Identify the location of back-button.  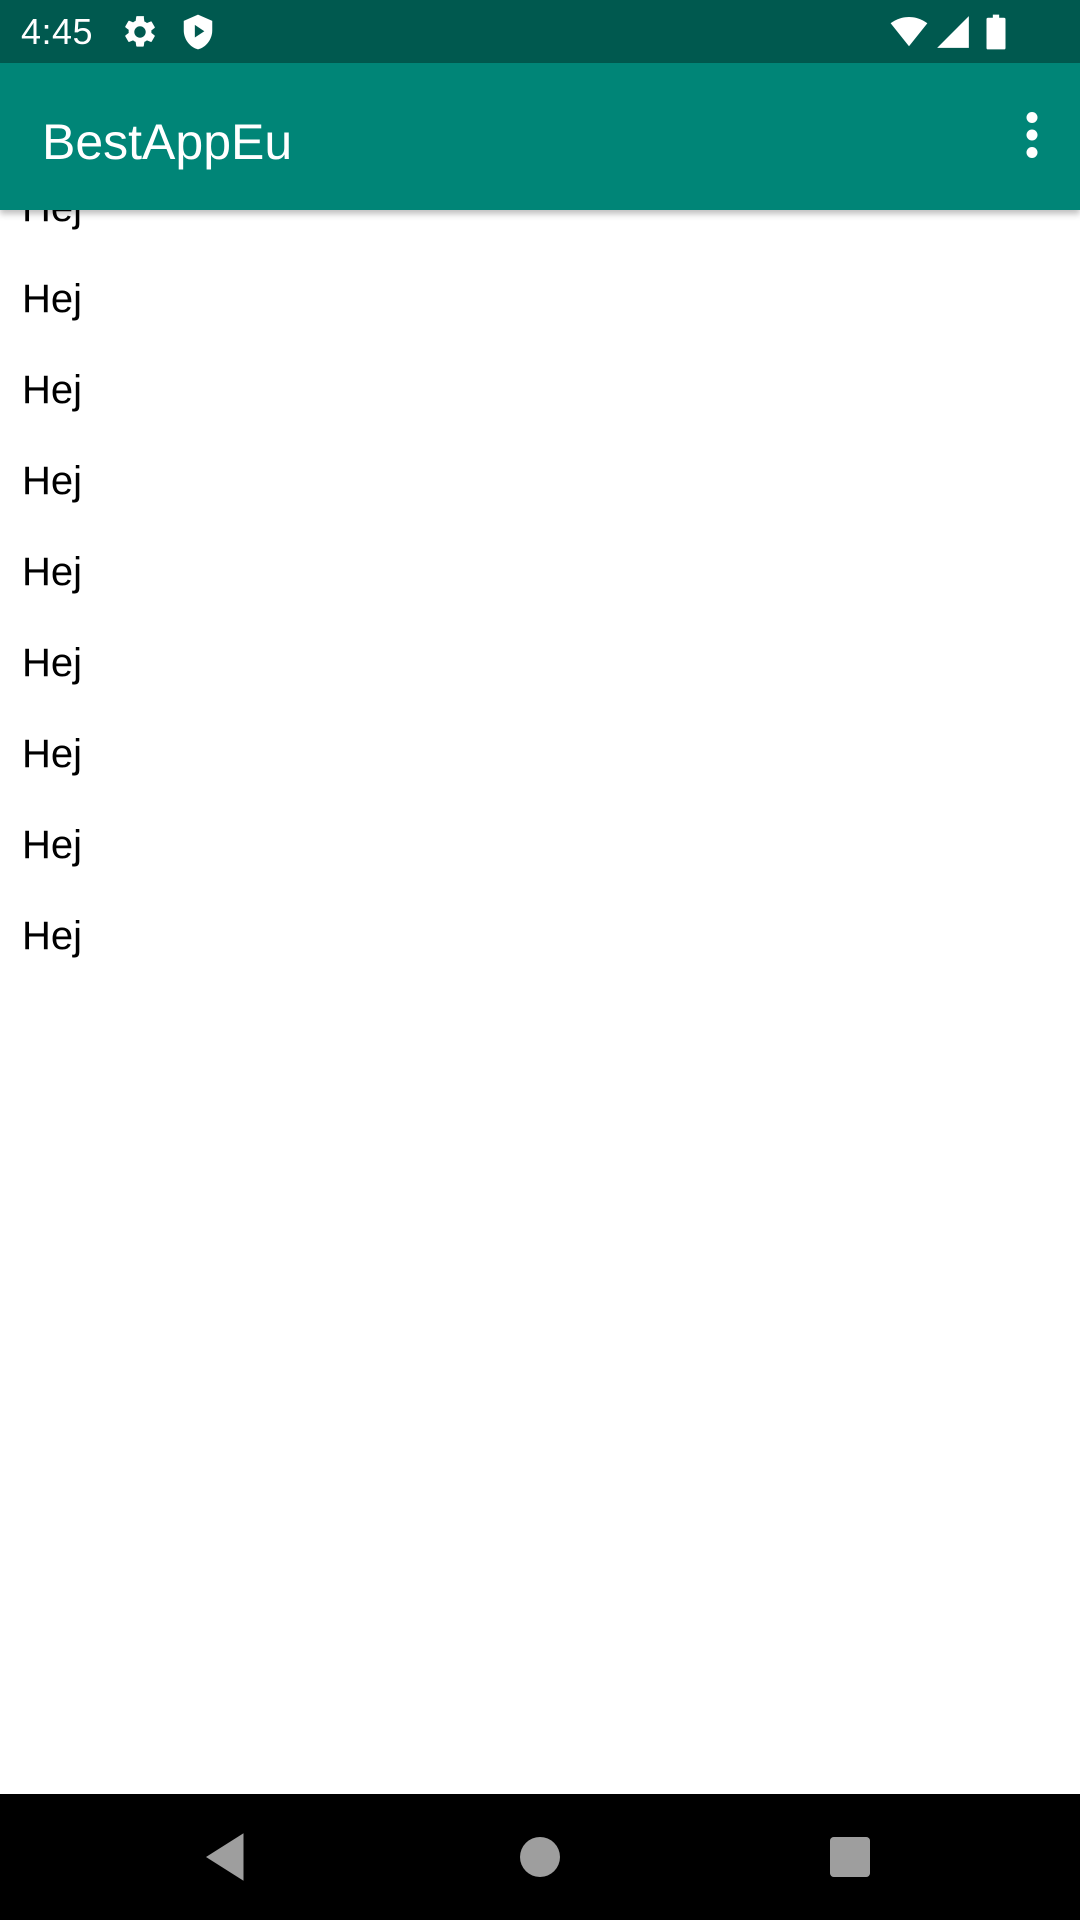
(226, 1857).